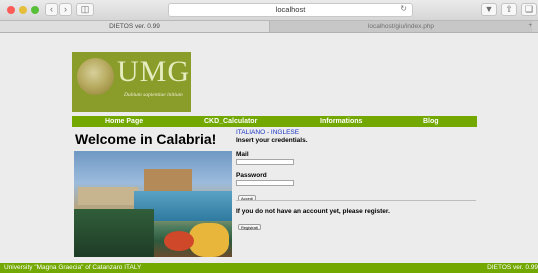 This screenshot has height=273, width=538. Describe the element at coordinates (35, 10) in the screenshot. I see `zoom-window-icon` at that location.